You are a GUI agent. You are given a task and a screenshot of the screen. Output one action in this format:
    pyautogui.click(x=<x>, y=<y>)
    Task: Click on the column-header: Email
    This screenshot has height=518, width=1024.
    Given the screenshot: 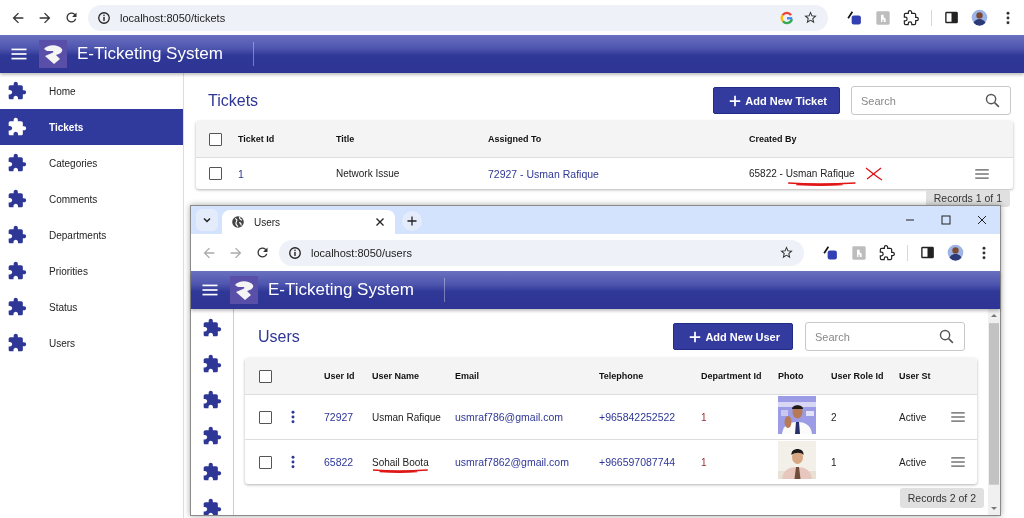 What is the action you would take?
    pyautogui.click(x=527, y=376)
    